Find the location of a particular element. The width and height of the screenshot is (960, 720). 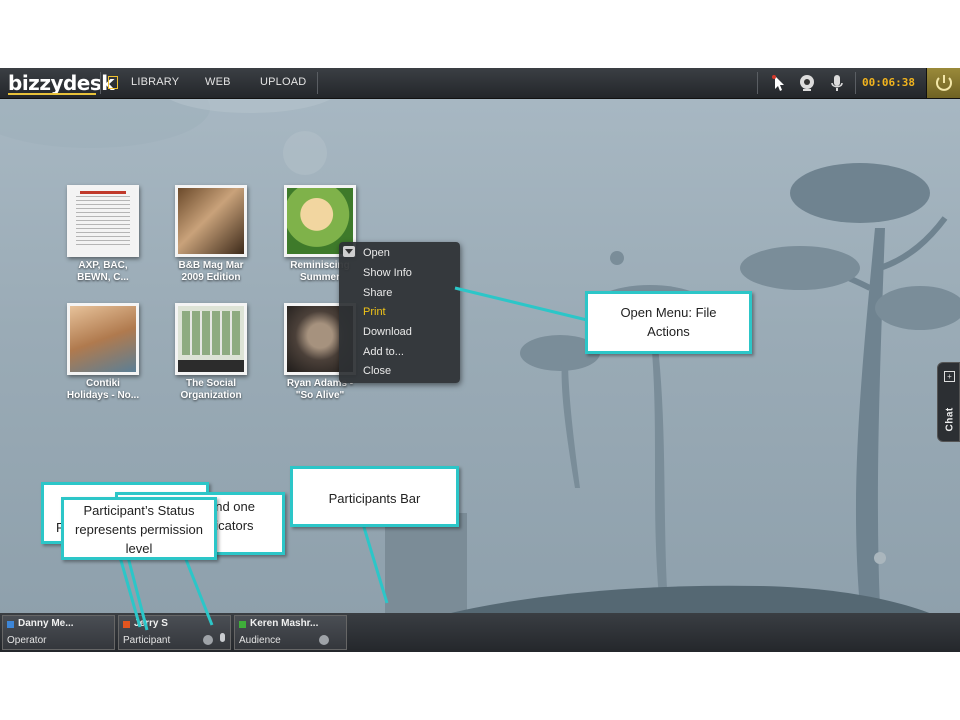

callout-text: and one dicators is located at coordinates (231, 516).